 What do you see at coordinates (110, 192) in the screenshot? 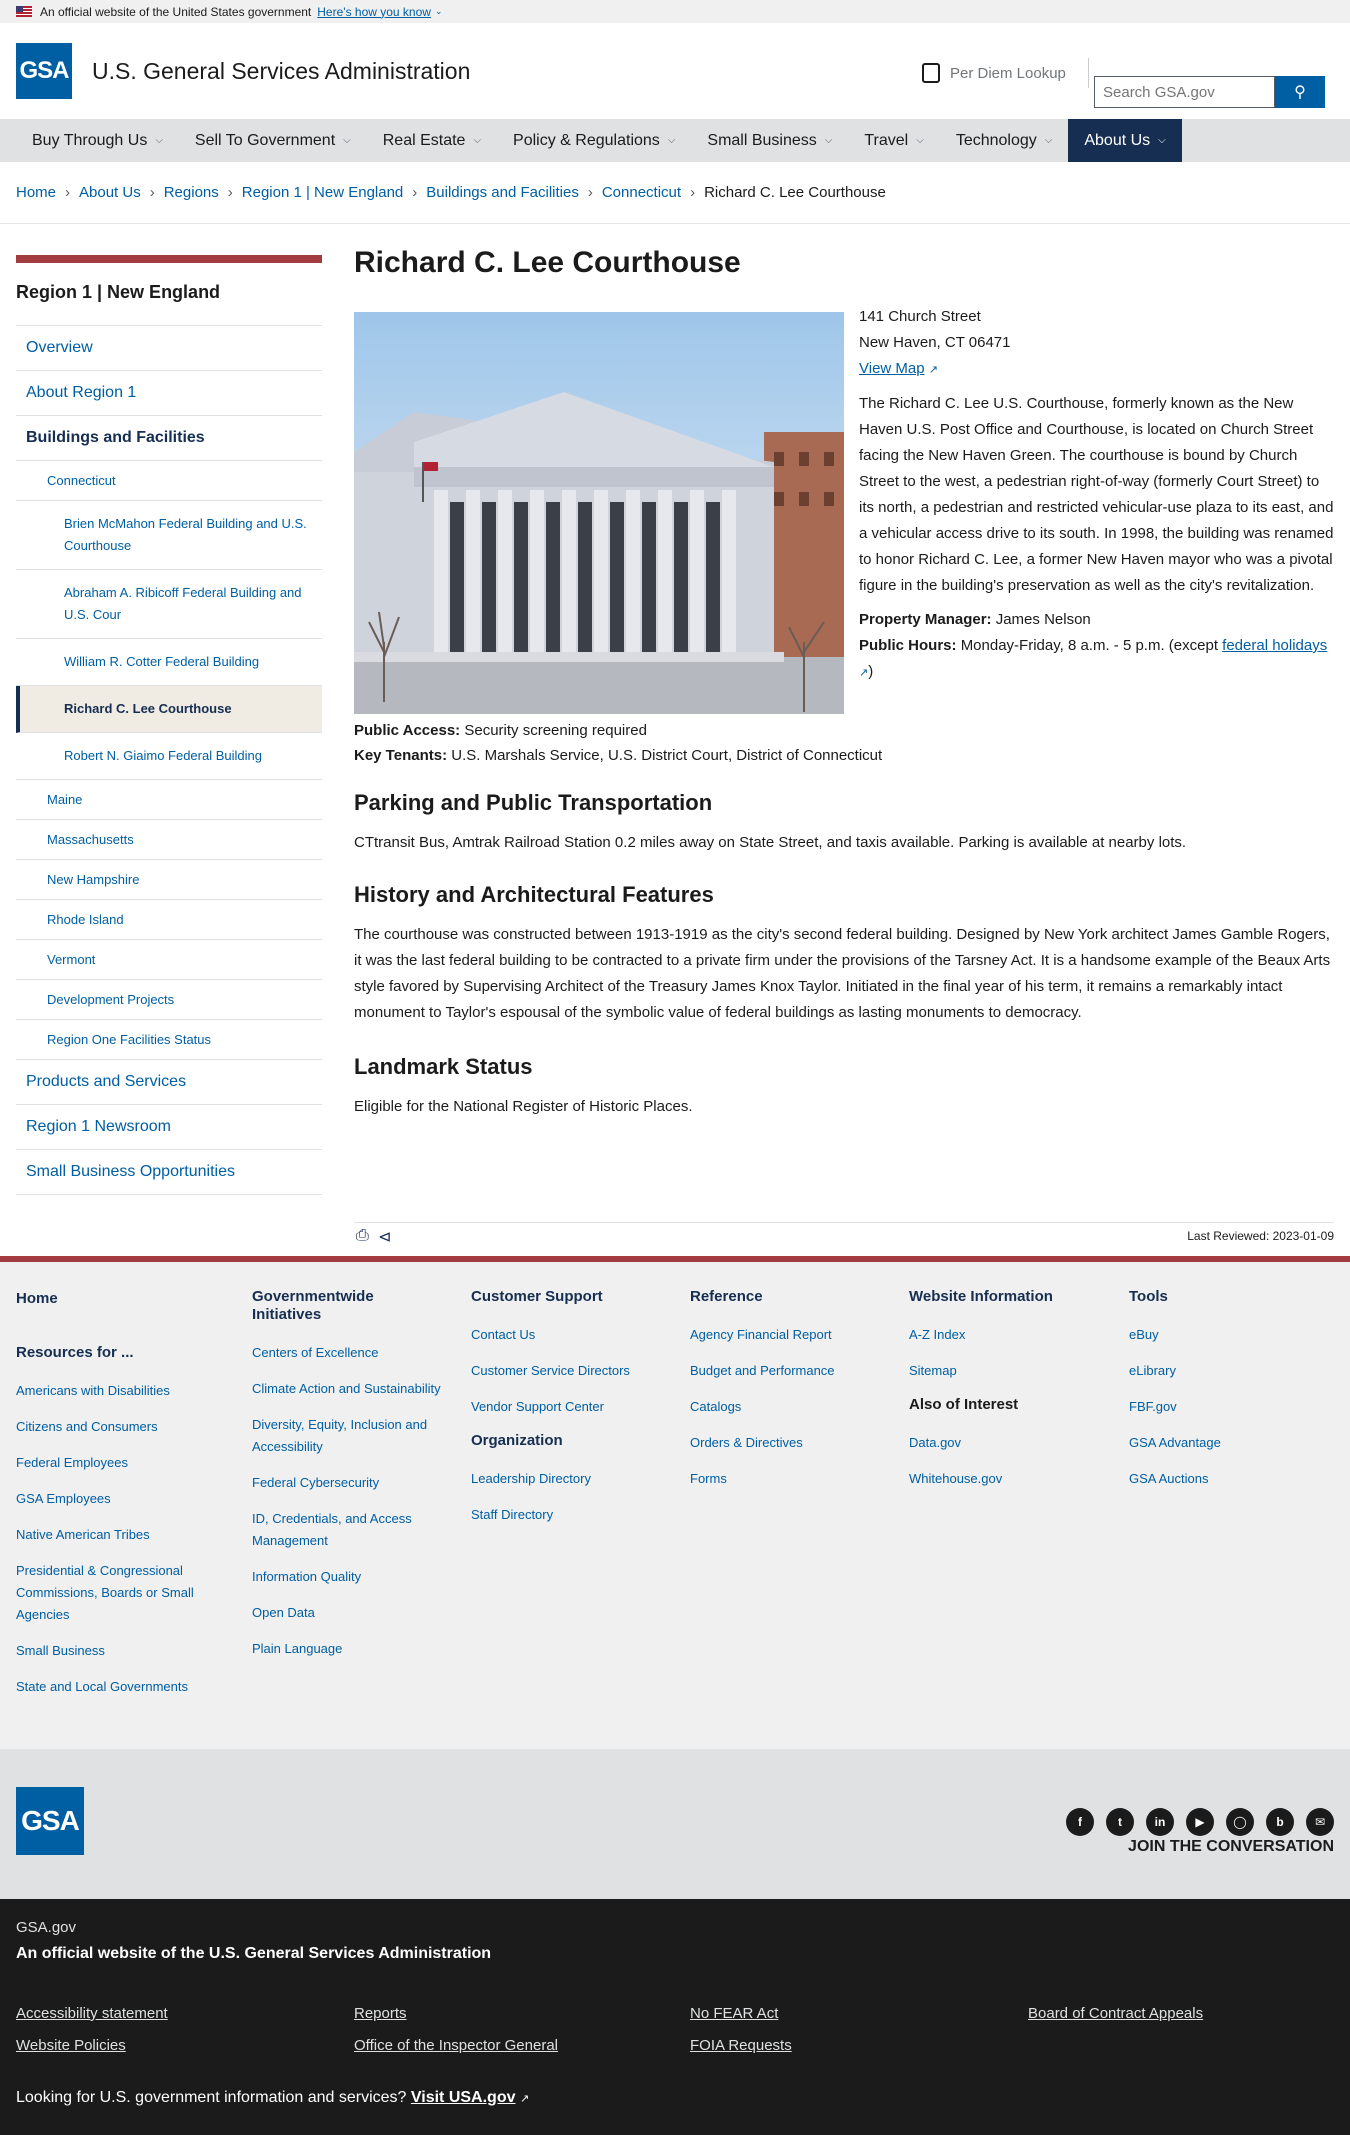
I see `breadcrumb-about-us: About Us` at bounding box center [110, 192].